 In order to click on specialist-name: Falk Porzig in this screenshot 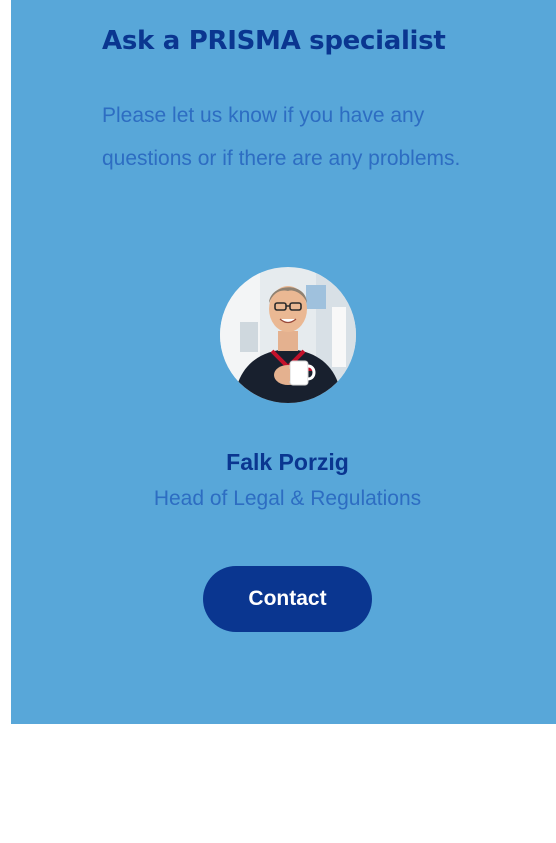, I will do `click(287, 462)`.